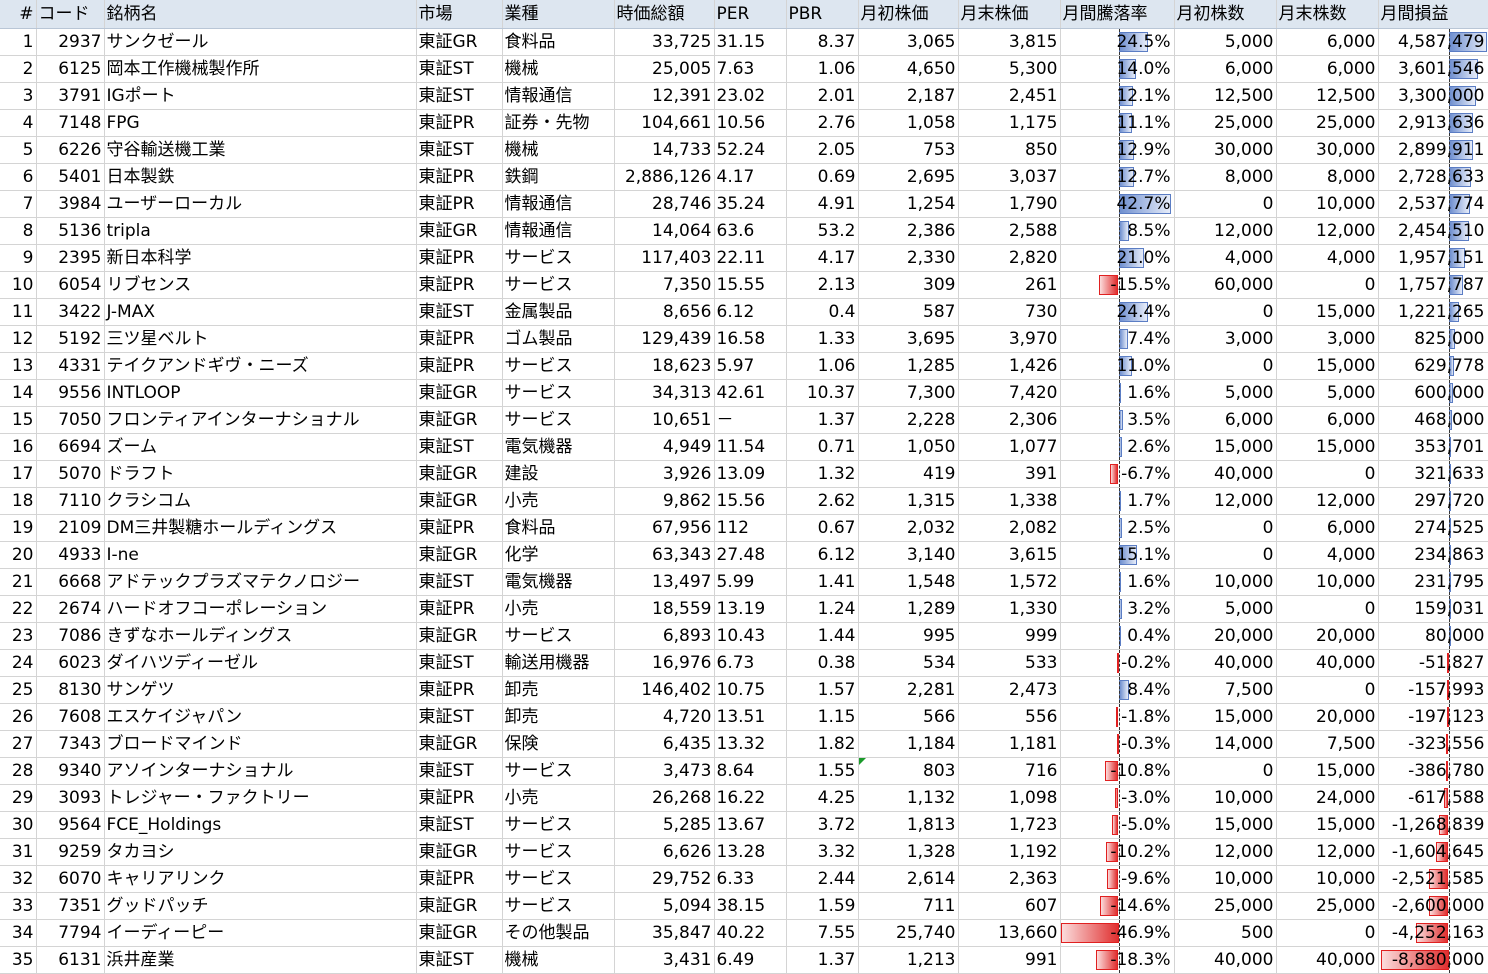 Image resolution: width=1488 pixels, height=974 pixels. I want to click on code-cell: 3791, so click(70, 96).